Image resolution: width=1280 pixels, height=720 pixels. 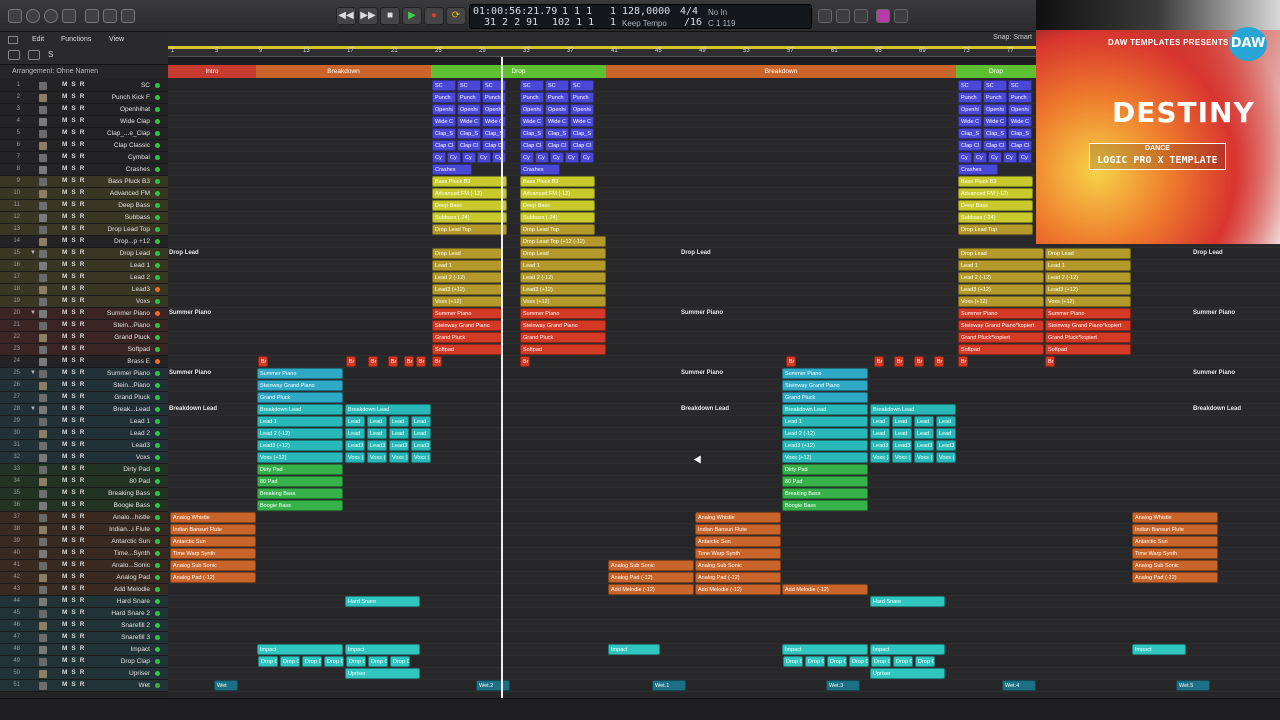 I want to click on track-header: 9 MSR Bass Pluck B3, so click(x=84, y=182).